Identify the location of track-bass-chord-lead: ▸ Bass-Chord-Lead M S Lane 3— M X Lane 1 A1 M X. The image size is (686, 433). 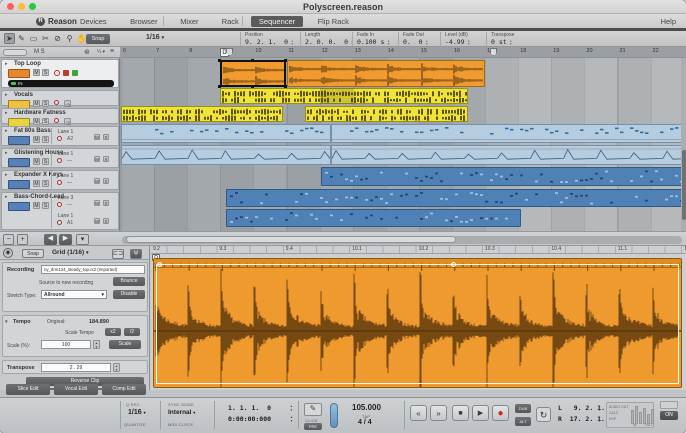
(60, 211).